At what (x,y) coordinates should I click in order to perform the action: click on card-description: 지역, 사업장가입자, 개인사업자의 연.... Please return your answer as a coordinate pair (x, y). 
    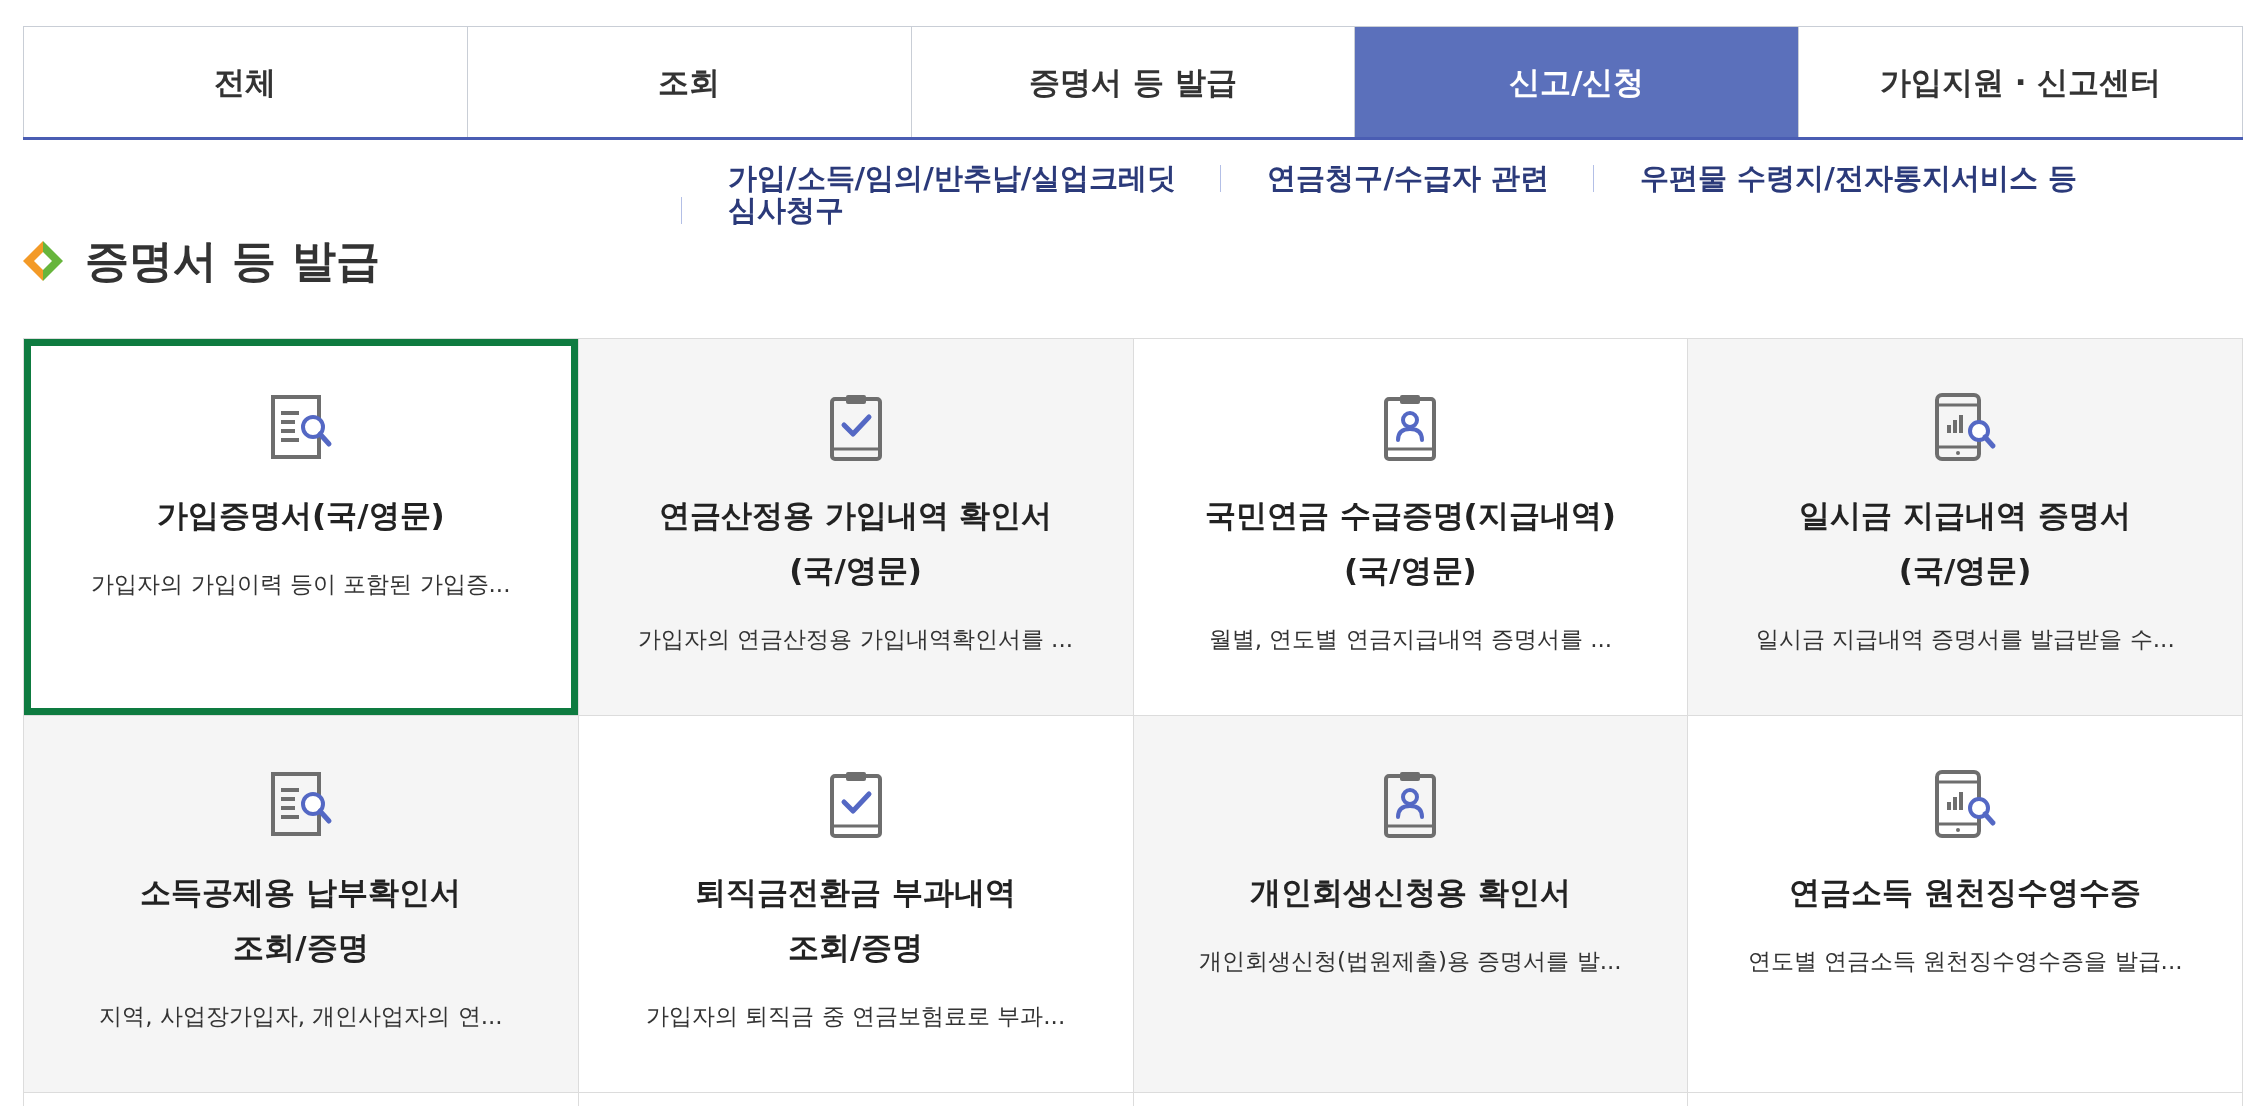
    Looking at the image, I should click on (301, 1016).